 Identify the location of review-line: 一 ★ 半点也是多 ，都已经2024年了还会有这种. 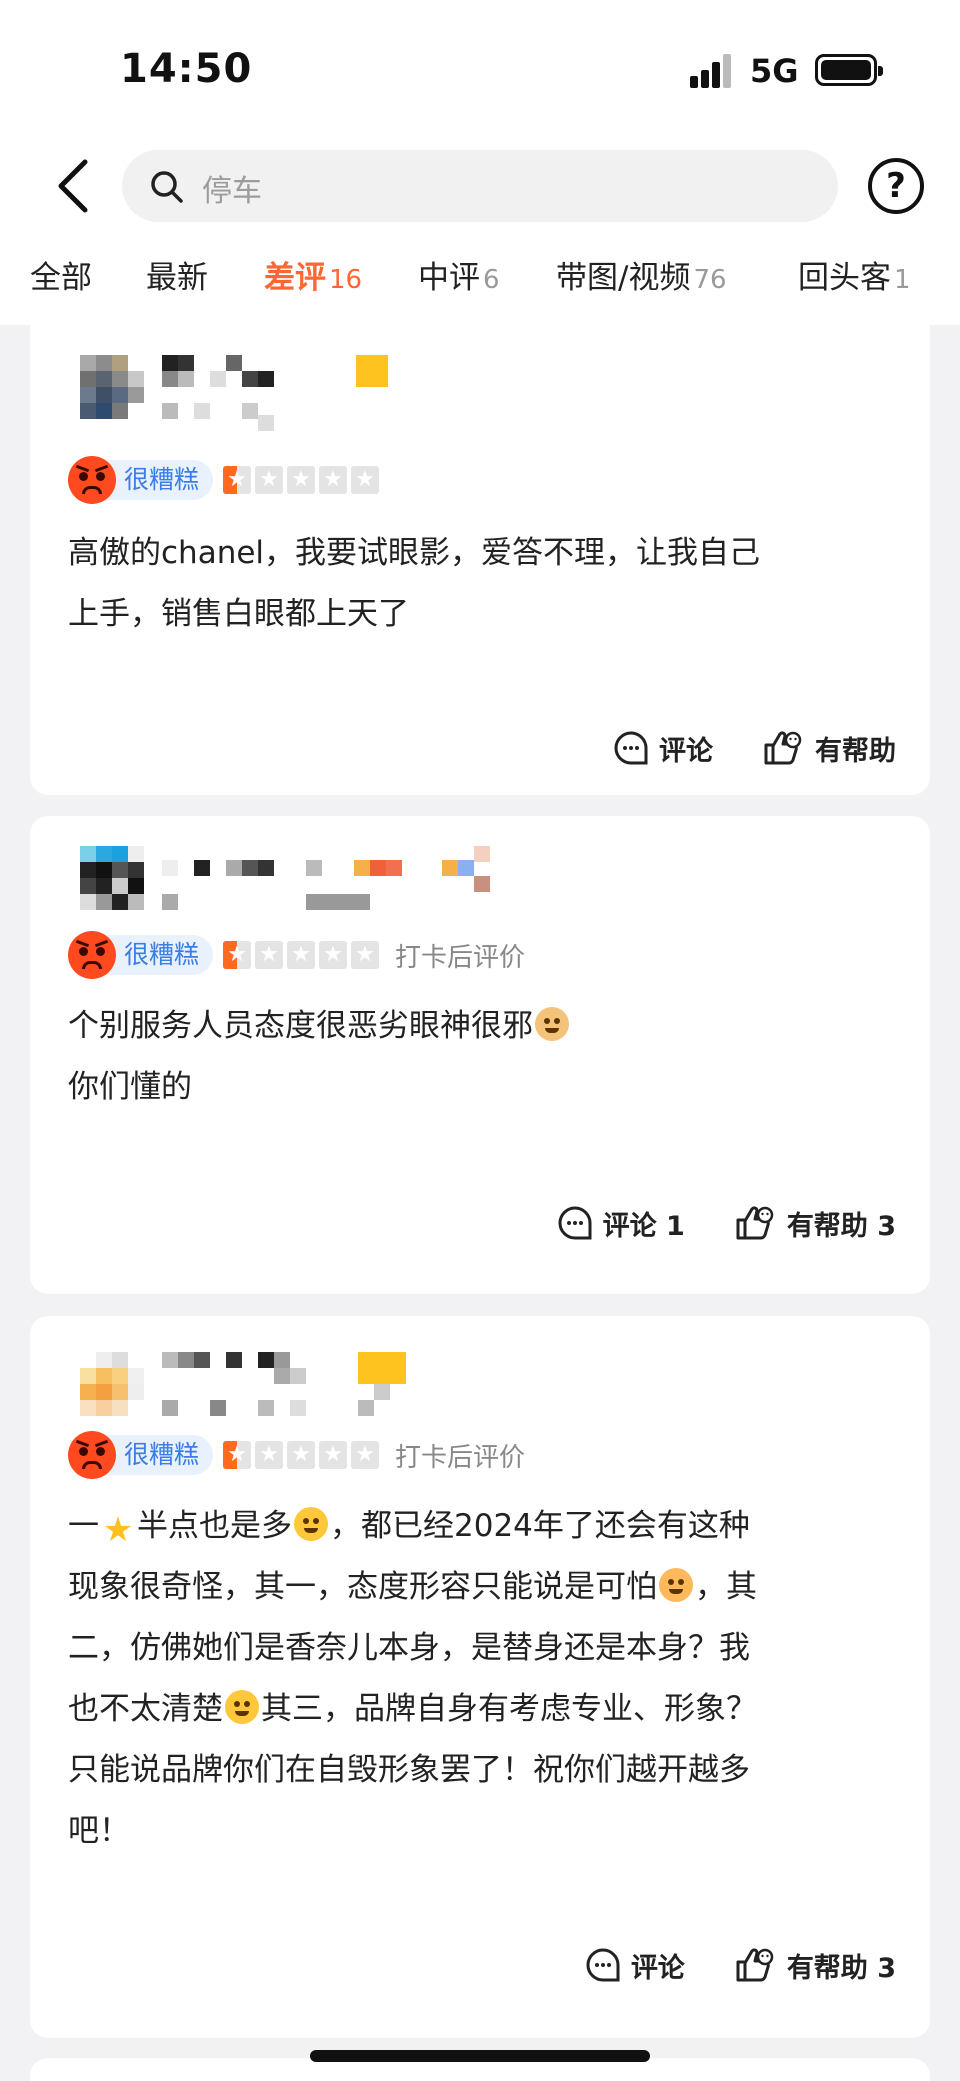
(483, 1526).